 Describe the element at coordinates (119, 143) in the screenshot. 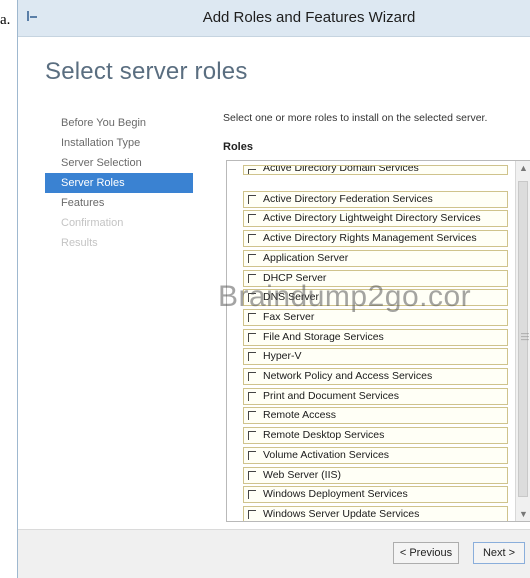

I see `nav-item-installation-type: Installation Type` at that location.